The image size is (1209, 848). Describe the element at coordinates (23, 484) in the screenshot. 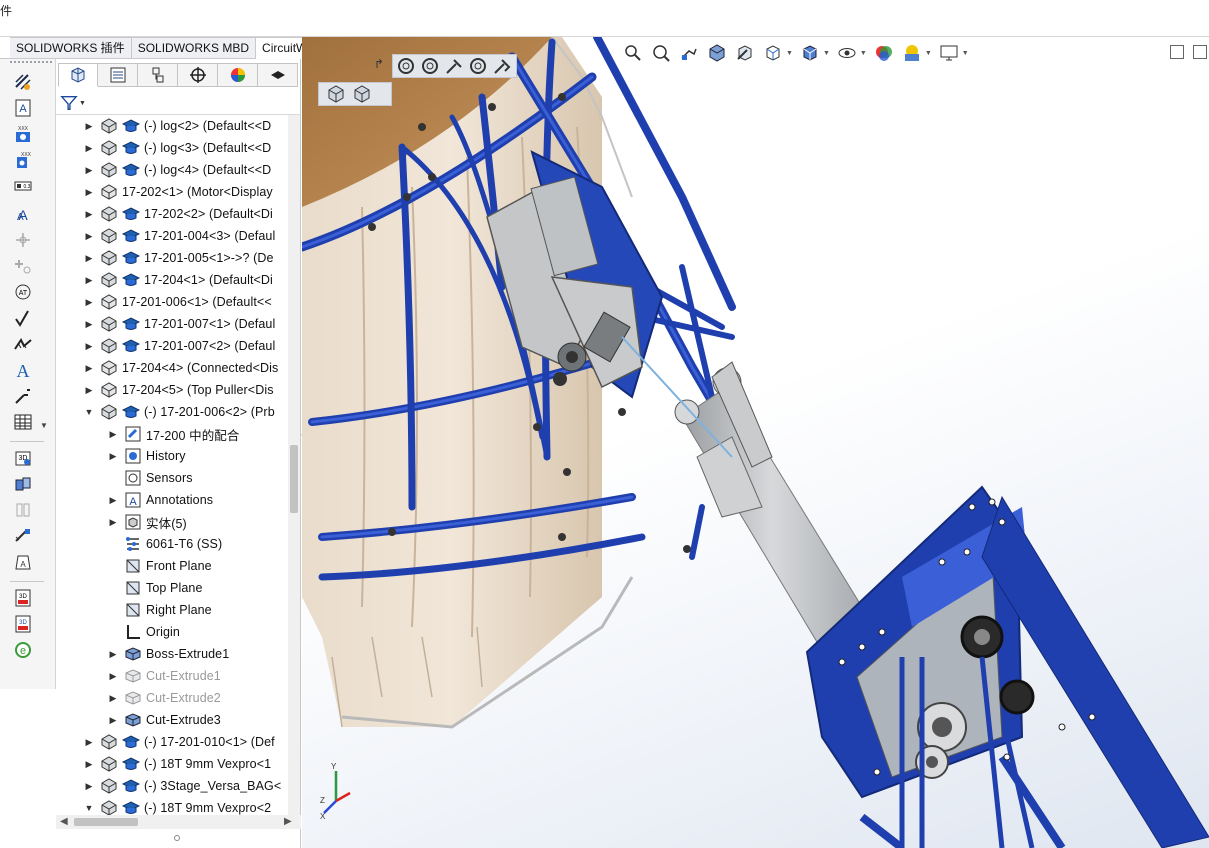

I see `explode-view-icon` at that location.